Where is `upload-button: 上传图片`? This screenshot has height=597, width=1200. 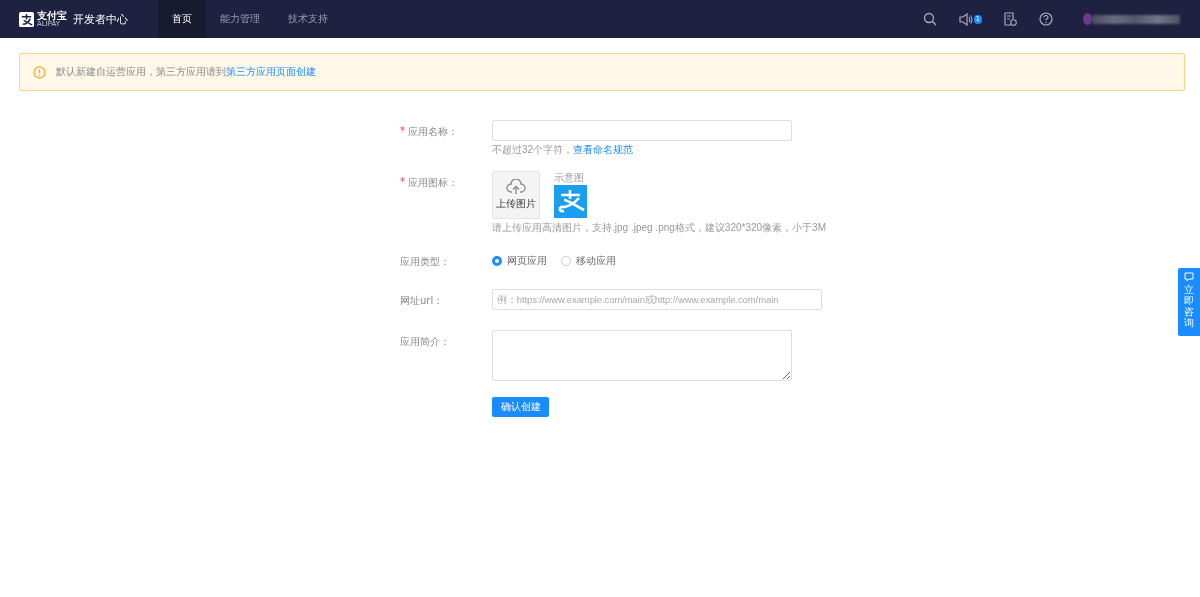
upload-button: 上传图片 is located at coordinates (516, 195).